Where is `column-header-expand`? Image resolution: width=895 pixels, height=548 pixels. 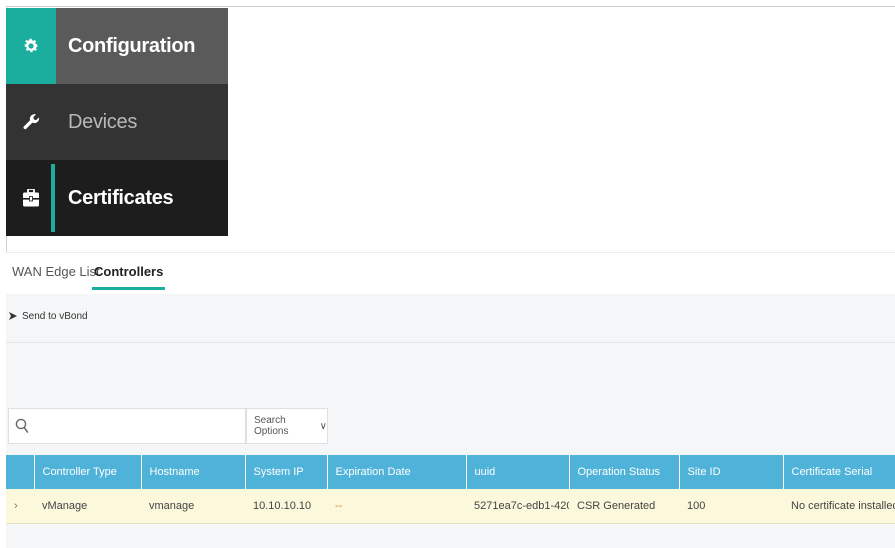
column-header-expand is located at coordinates (20, 472).